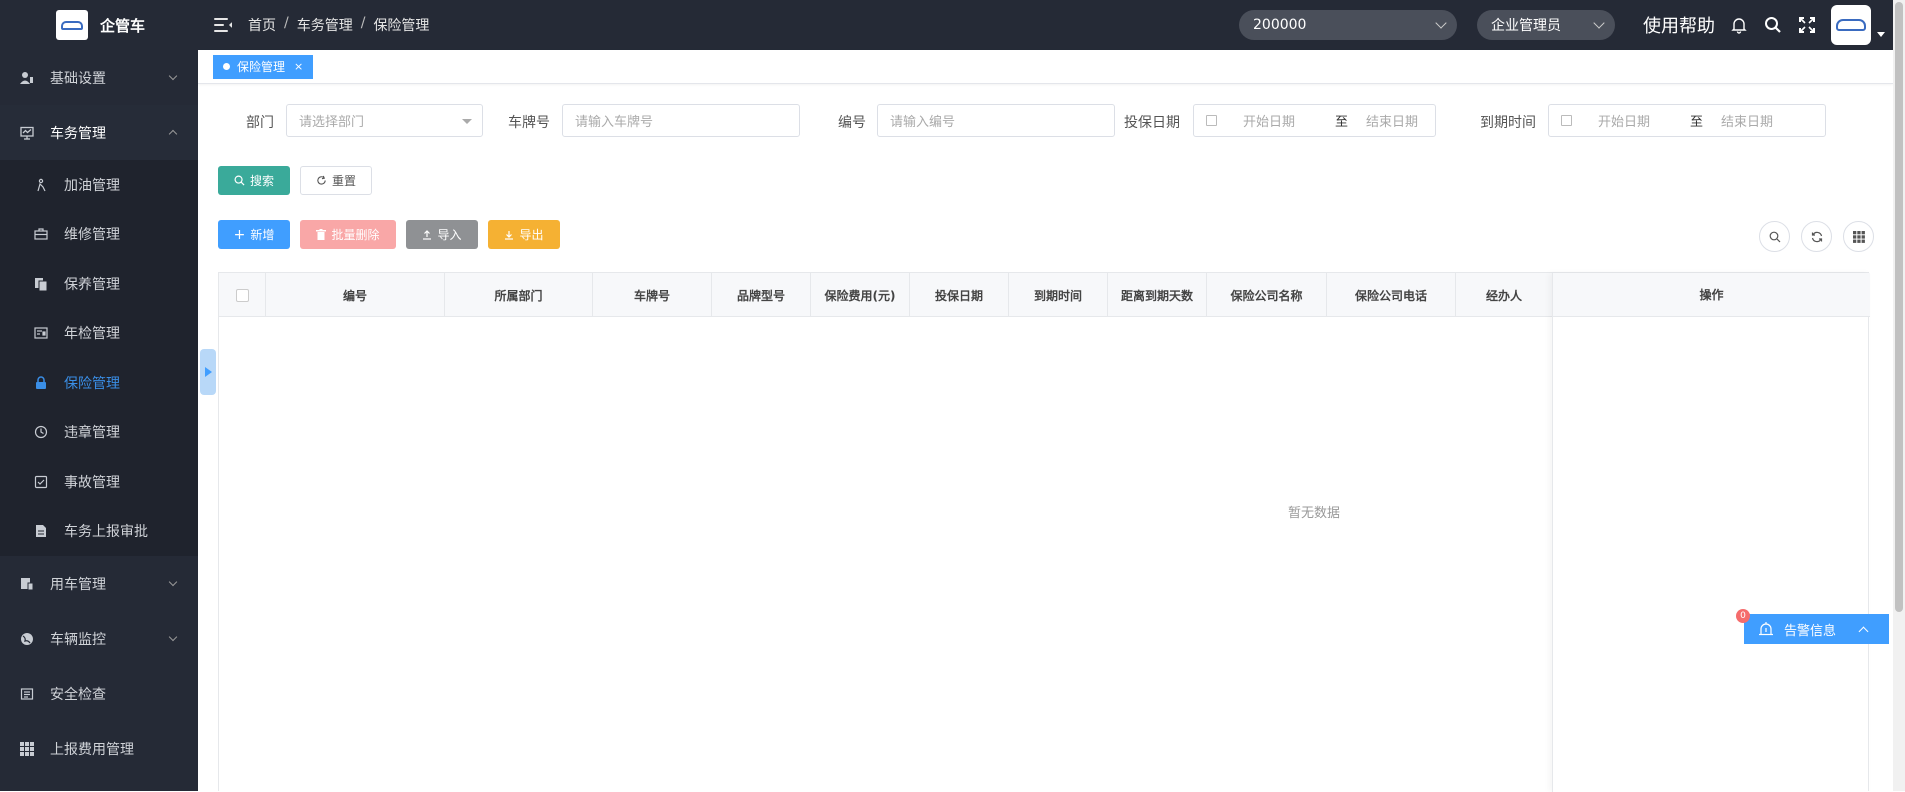  Describe the element at coordinates (1881, 34) in the screenshot. I see `caret-down-icon` at that location.